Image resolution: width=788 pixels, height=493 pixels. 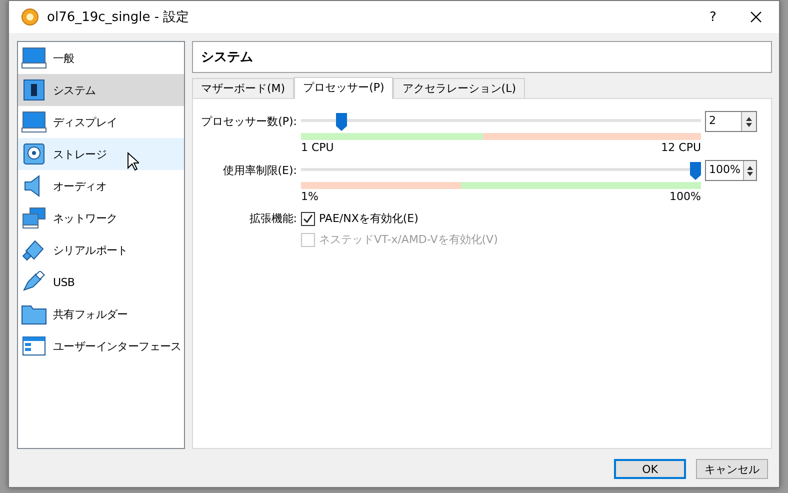 I want to click on sidebar-item: 一般, so click(x=101, y=58).